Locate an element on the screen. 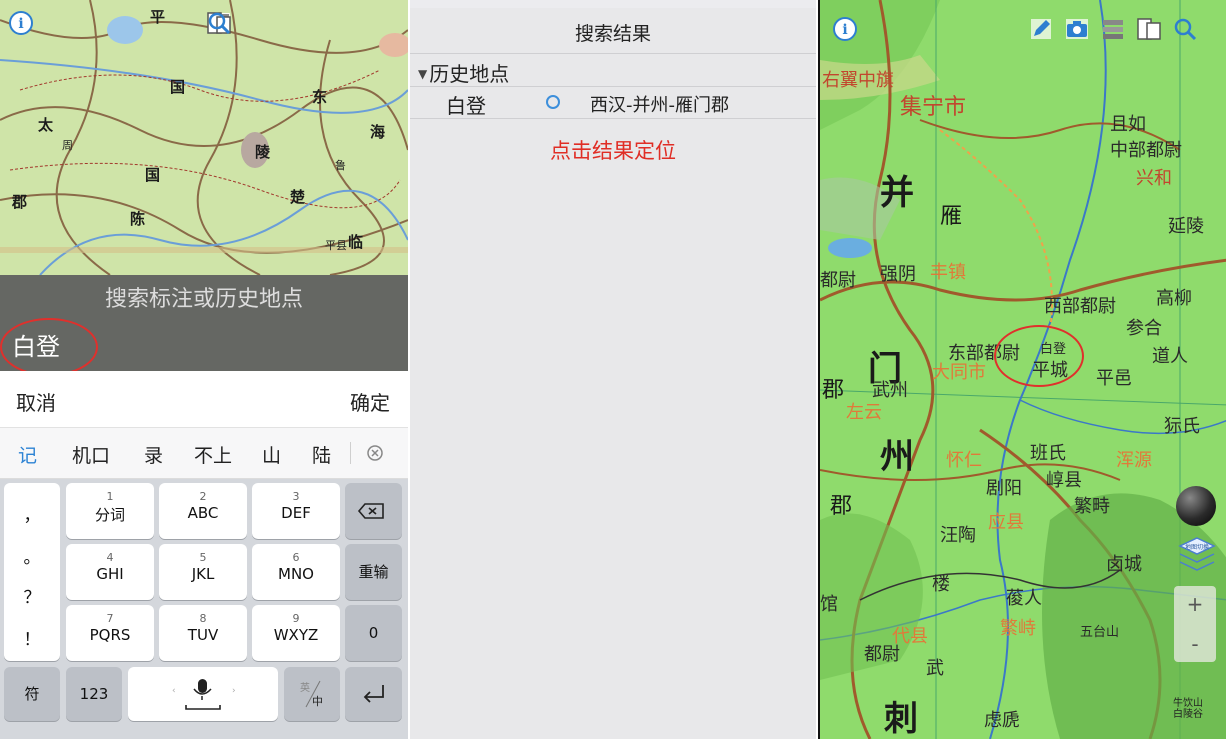 The image size is (1226, 739). map-label: 中部都尉 is located at coordinates (1146, 150).